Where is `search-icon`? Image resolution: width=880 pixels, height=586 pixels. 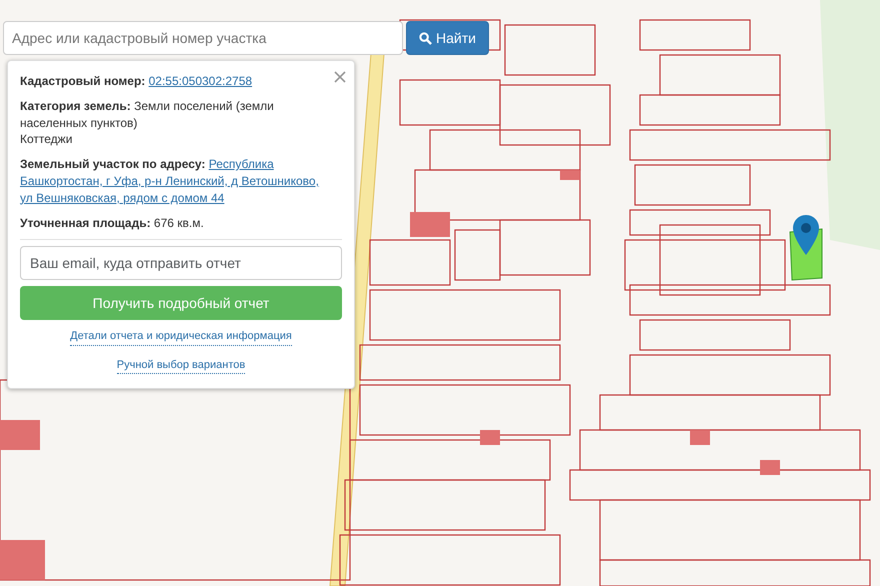
search-icon is located at coordinates (425, 38).